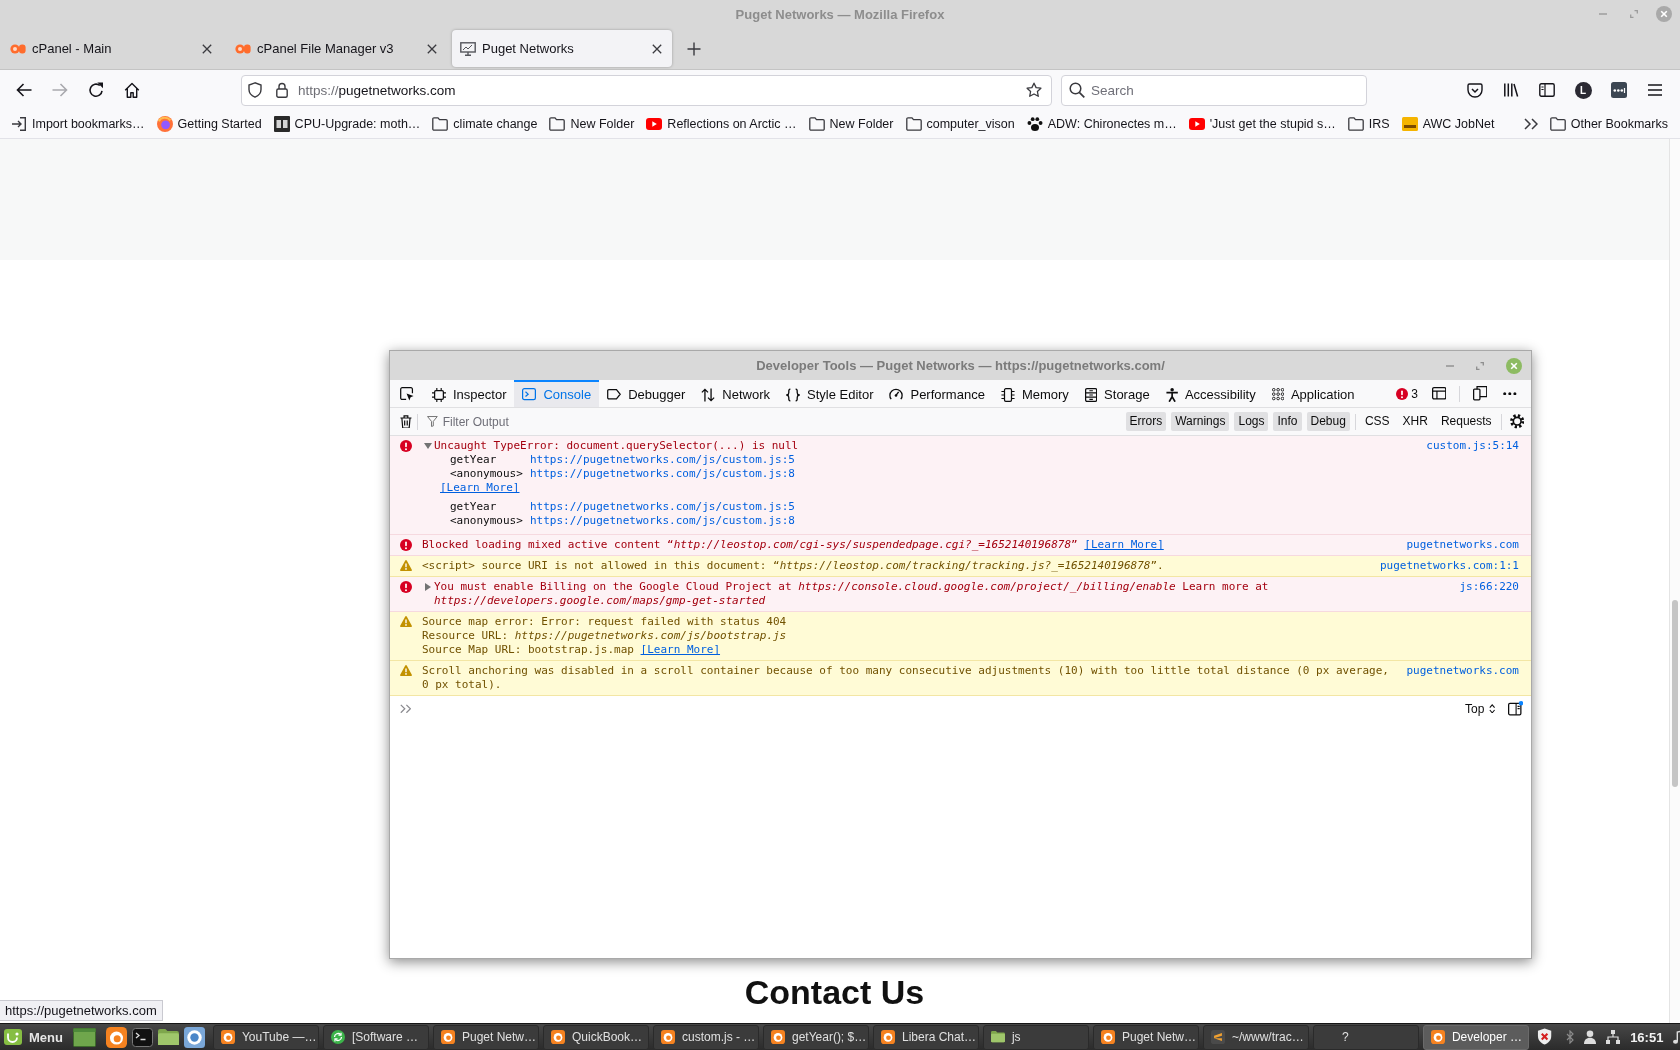 The image size is (1680, 1050). Describe the element at coordinates (960, 124) in the screenshot. I see `bookmark-item: computer_vison` at that location.